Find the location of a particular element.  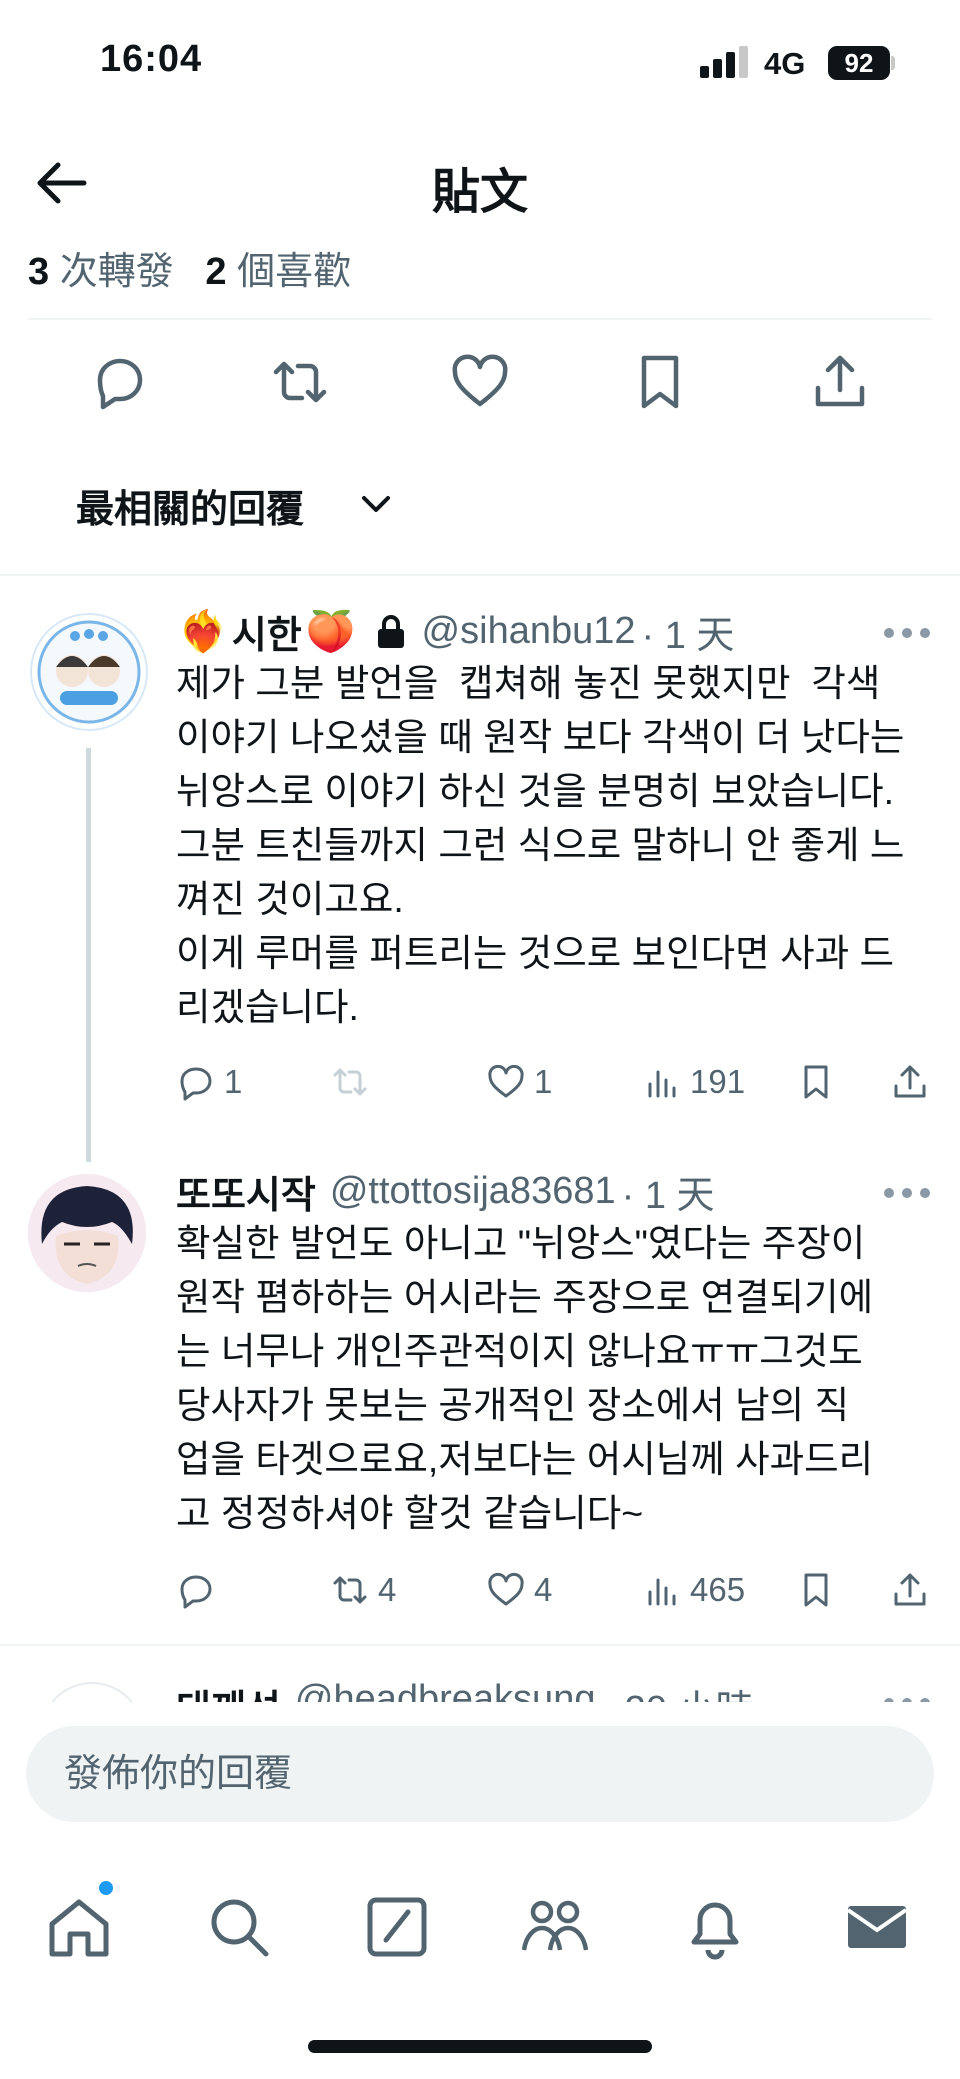

reply-3-header: 대깨성 @headbreaksung · 20 小時 is located at coordinates (465, 1691).